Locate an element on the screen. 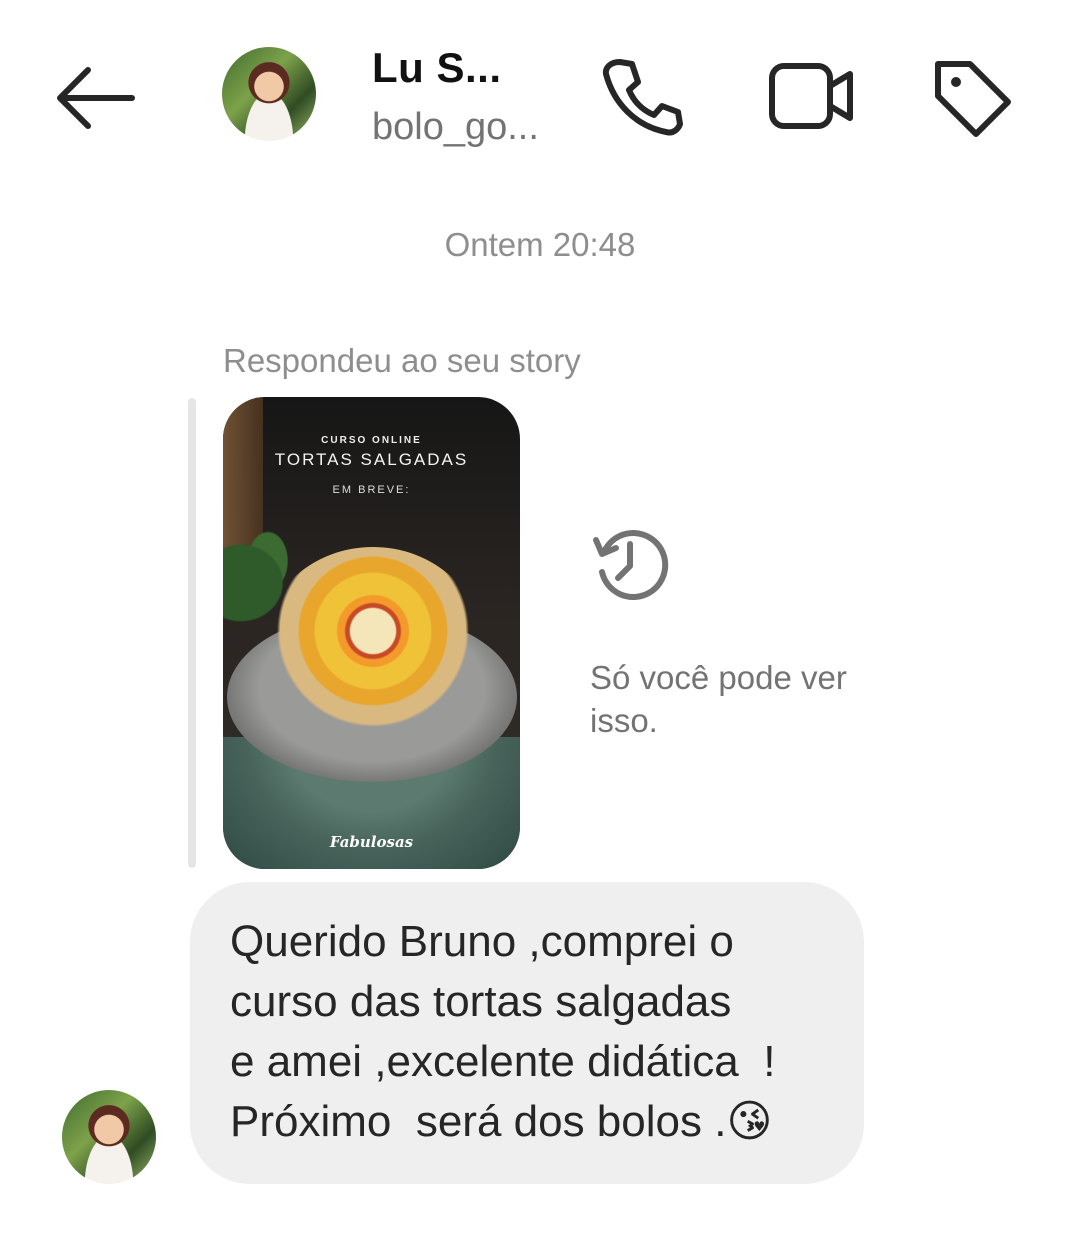  message-timestamp: Ontem 20:48 is located at coordinates (540, 244).